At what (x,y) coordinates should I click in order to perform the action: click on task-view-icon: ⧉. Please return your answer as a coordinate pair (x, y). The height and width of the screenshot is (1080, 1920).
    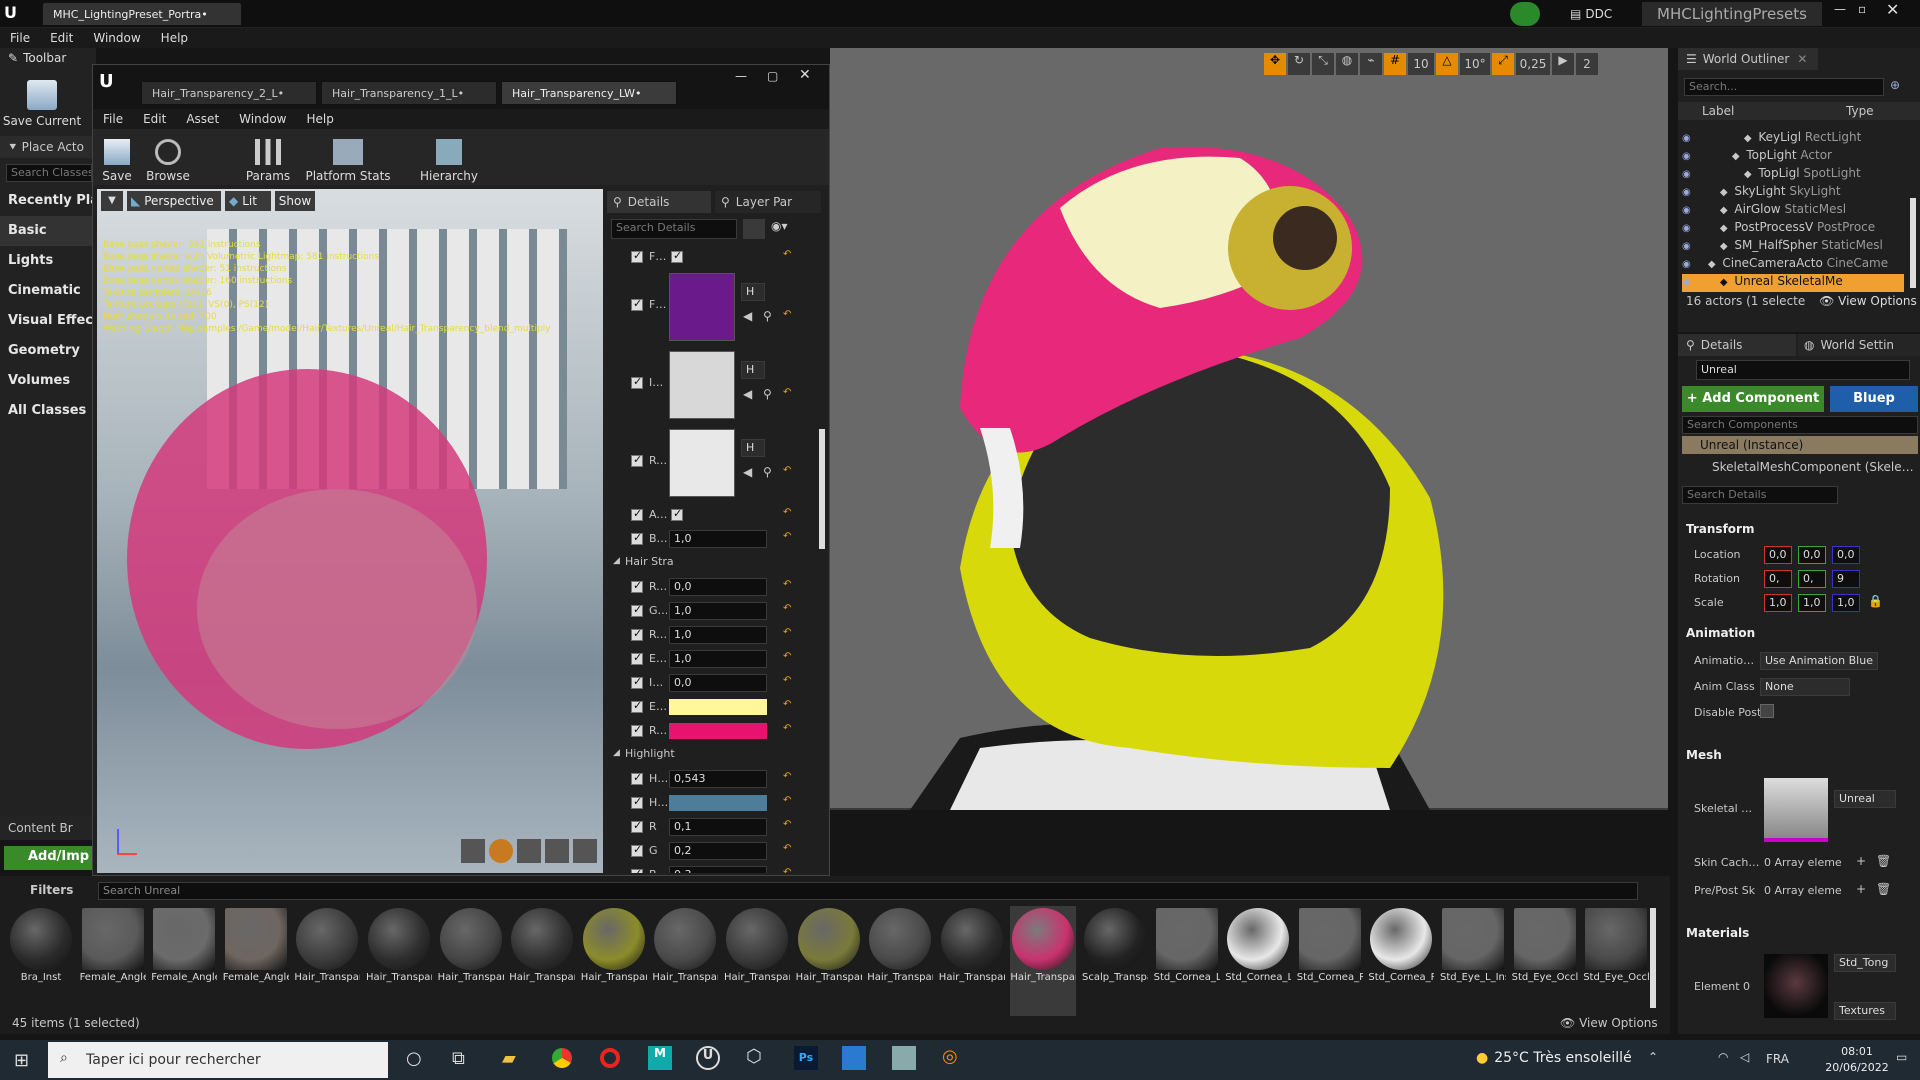
    Looking at the image, I should click on (458, 1058).